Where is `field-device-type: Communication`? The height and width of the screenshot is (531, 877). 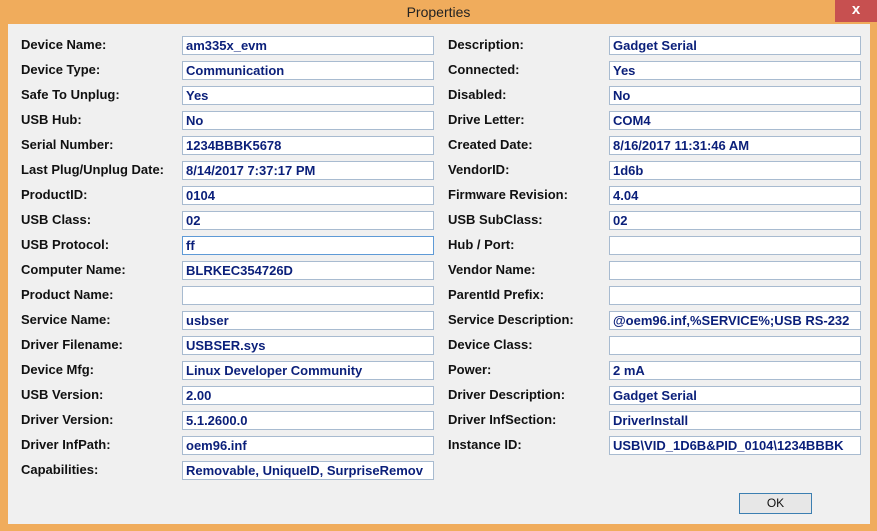
field-device-type: Communication is located at coordinates (308, 70).